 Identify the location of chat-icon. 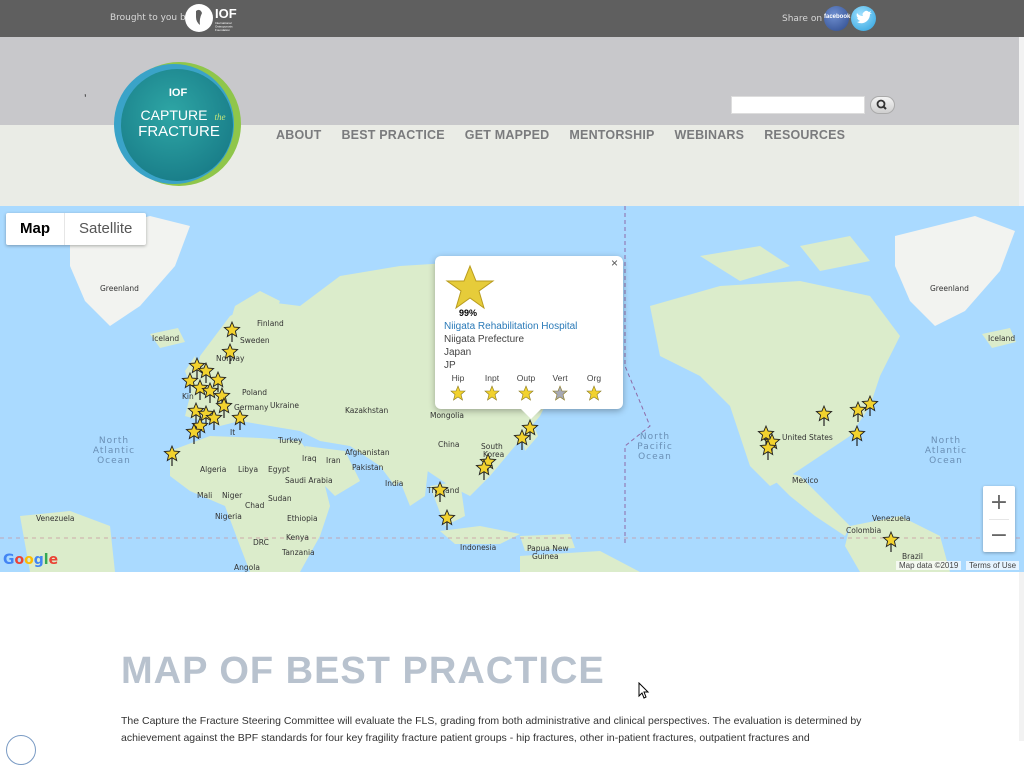
(21, 750).